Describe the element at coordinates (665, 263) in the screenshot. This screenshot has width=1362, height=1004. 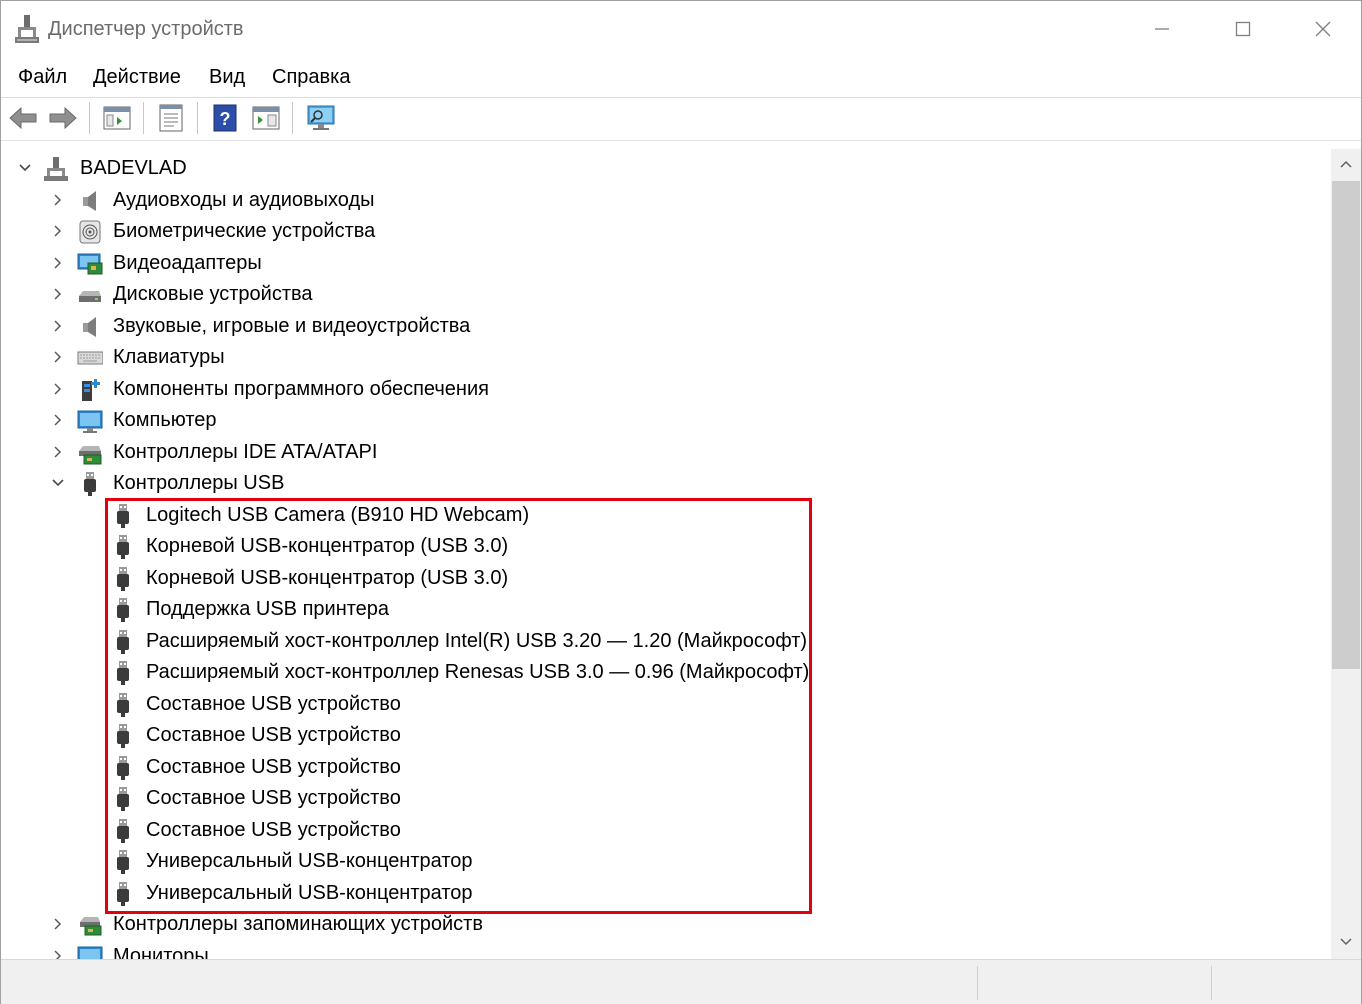
I see `tree-category-row: Видеоадаптеры` at that location.